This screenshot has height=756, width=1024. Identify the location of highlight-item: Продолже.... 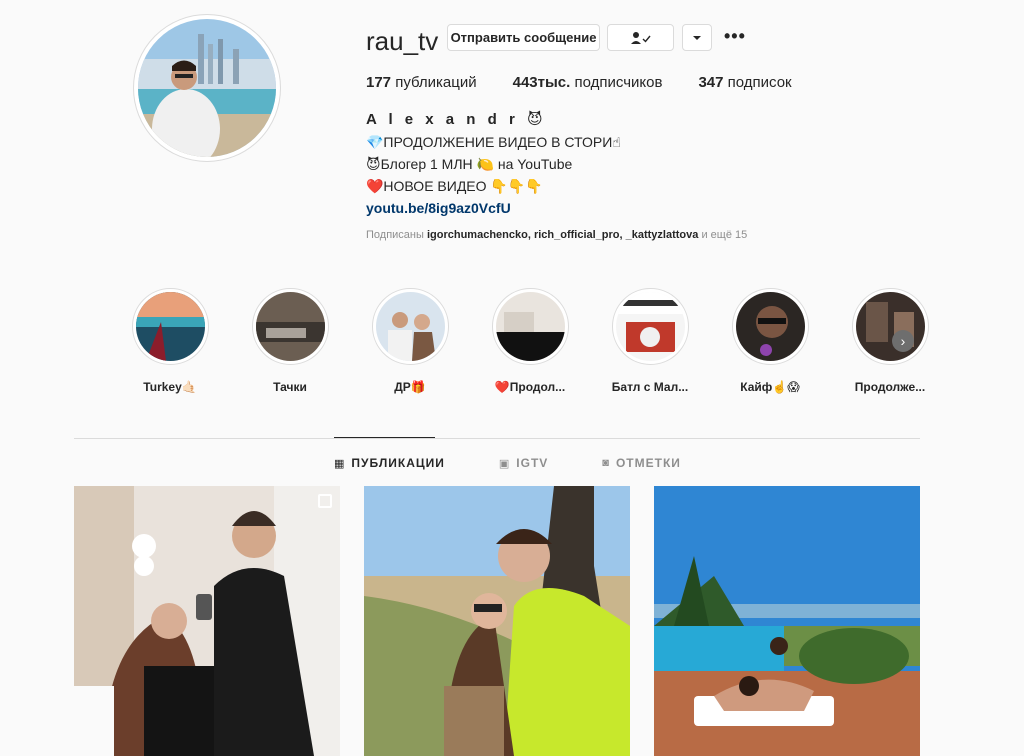
(890, 341).